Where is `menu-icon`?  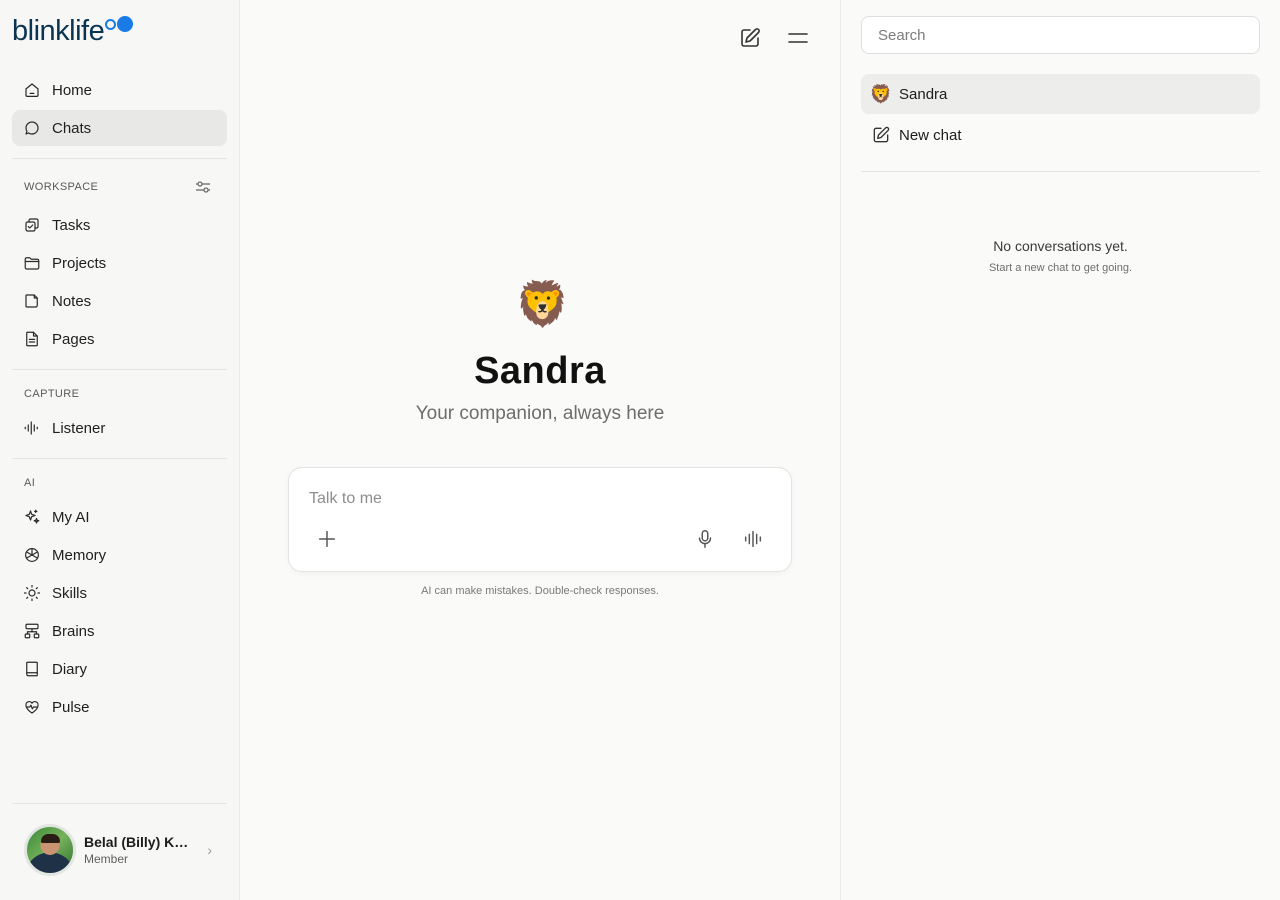
menu-icon is located at coordinates (798, 38).